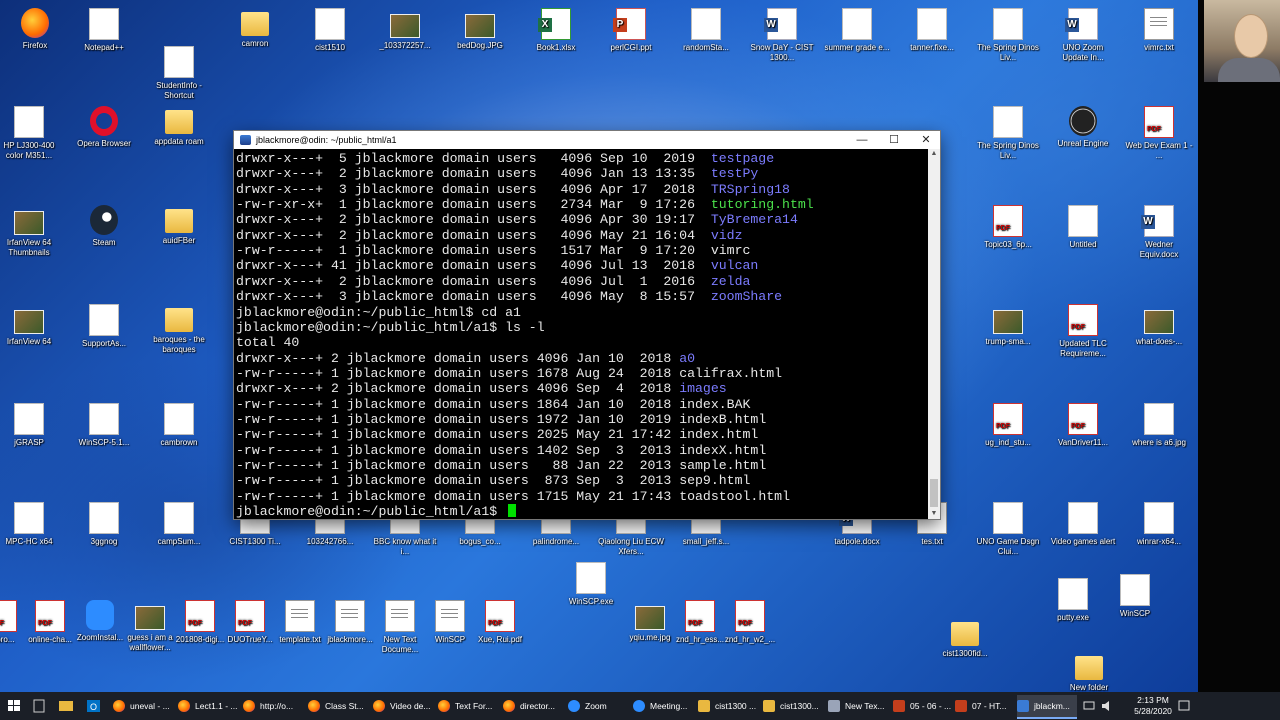 This screenshot has width=1280, height=720. Describe the element at coordinates (556, 30) in the screenshot. I see `desktop-icon: Book1.xlsx` at that location.